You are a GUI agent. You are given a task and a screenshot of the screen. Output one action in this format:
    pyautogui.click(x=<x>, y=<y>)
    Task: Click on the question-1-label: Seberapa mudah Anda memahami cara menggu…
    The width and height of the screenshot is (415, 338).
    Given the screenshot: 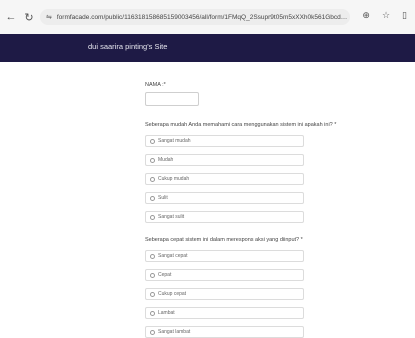 What is the action you would take?
    pyautogui.click(x=241, y=125)
    